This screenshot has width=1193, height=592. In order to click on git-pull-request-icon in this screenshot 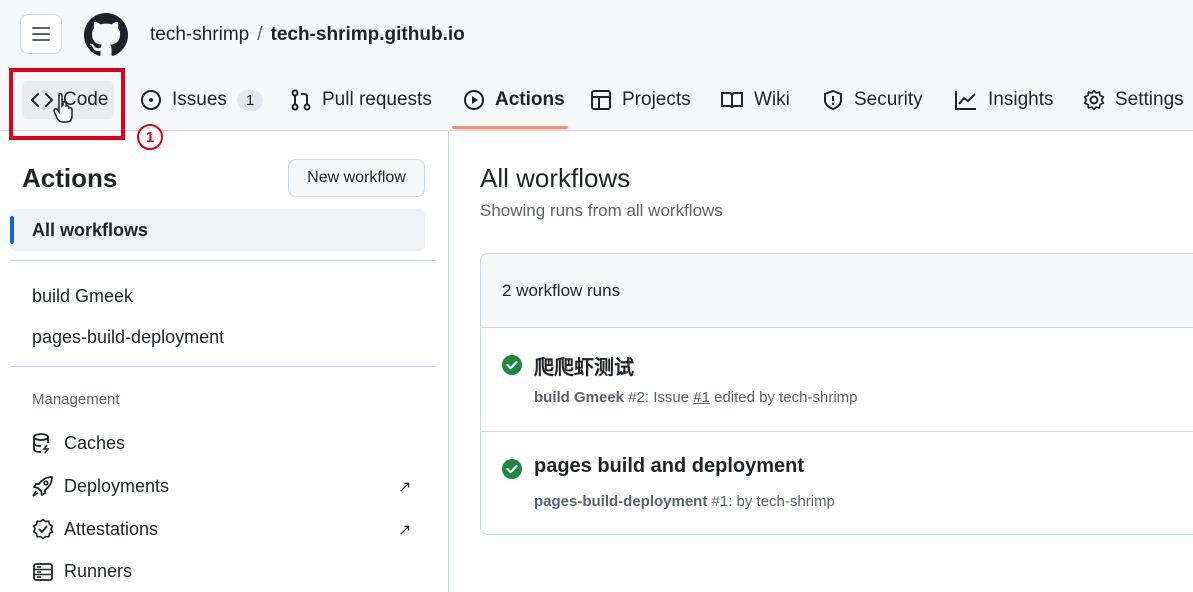, I will do `click(301, 100)`.